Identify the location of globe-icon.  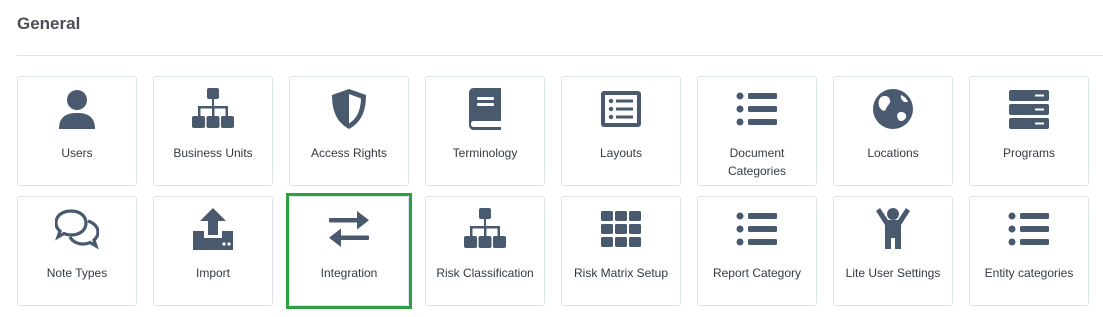
(893, 109).